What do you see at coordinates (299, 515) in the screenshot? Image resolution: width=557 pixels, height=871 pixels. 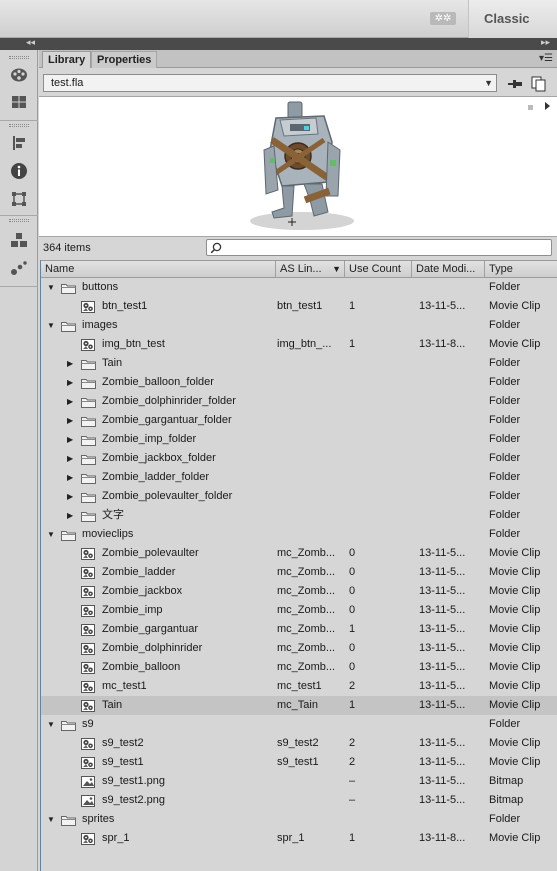 I see `library-folder-row: ▶ 文字 Folder` at bounding box center [299, 515].